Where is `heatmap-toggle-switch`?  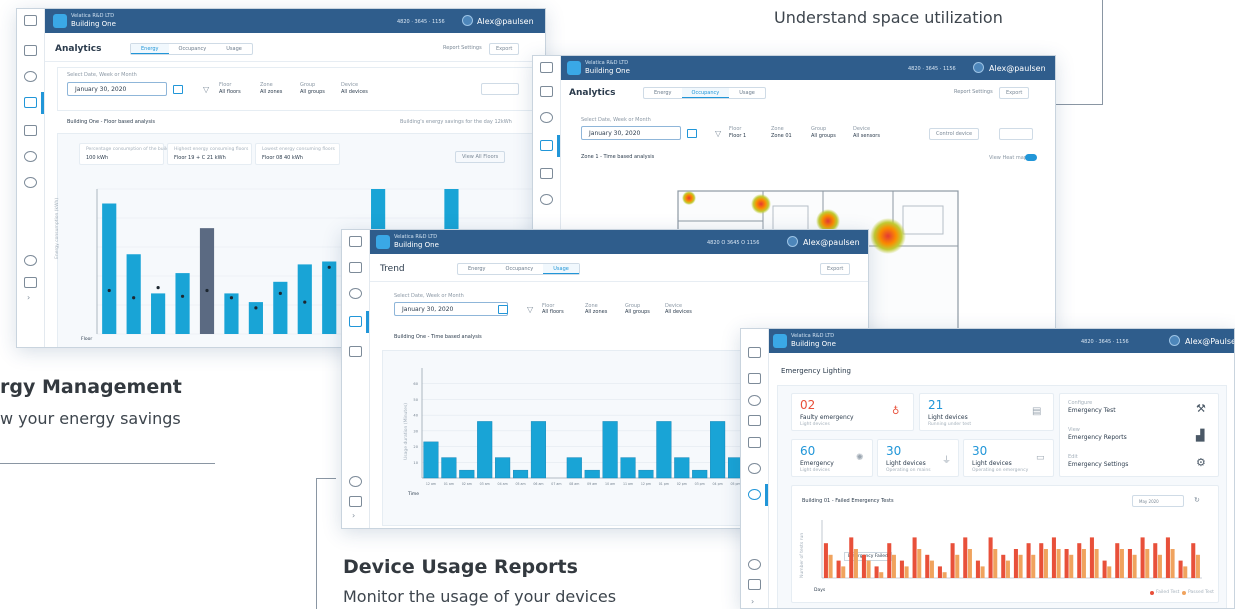 heatmap-toggle-switch is located at coordinates (1031, 157).